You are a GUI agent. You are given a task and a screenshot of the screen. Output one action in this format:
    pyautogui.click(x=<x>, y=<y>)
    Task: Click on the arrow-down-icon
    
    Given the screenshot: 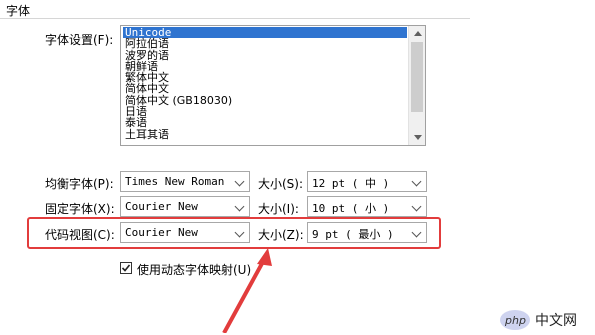 What is the action you would take?
    pyautogui.click(x=418, y=137)
    